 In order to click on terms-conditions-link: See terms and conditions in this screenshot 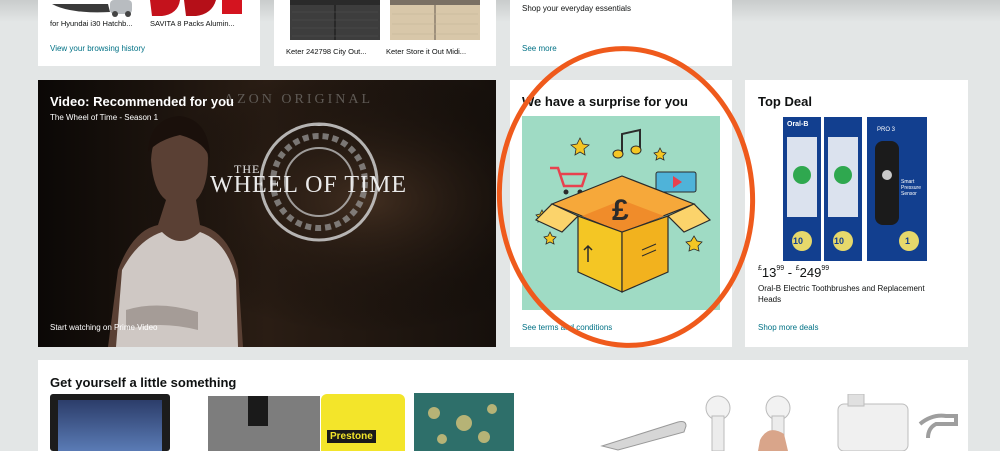, I will do `click(567, 327)`.